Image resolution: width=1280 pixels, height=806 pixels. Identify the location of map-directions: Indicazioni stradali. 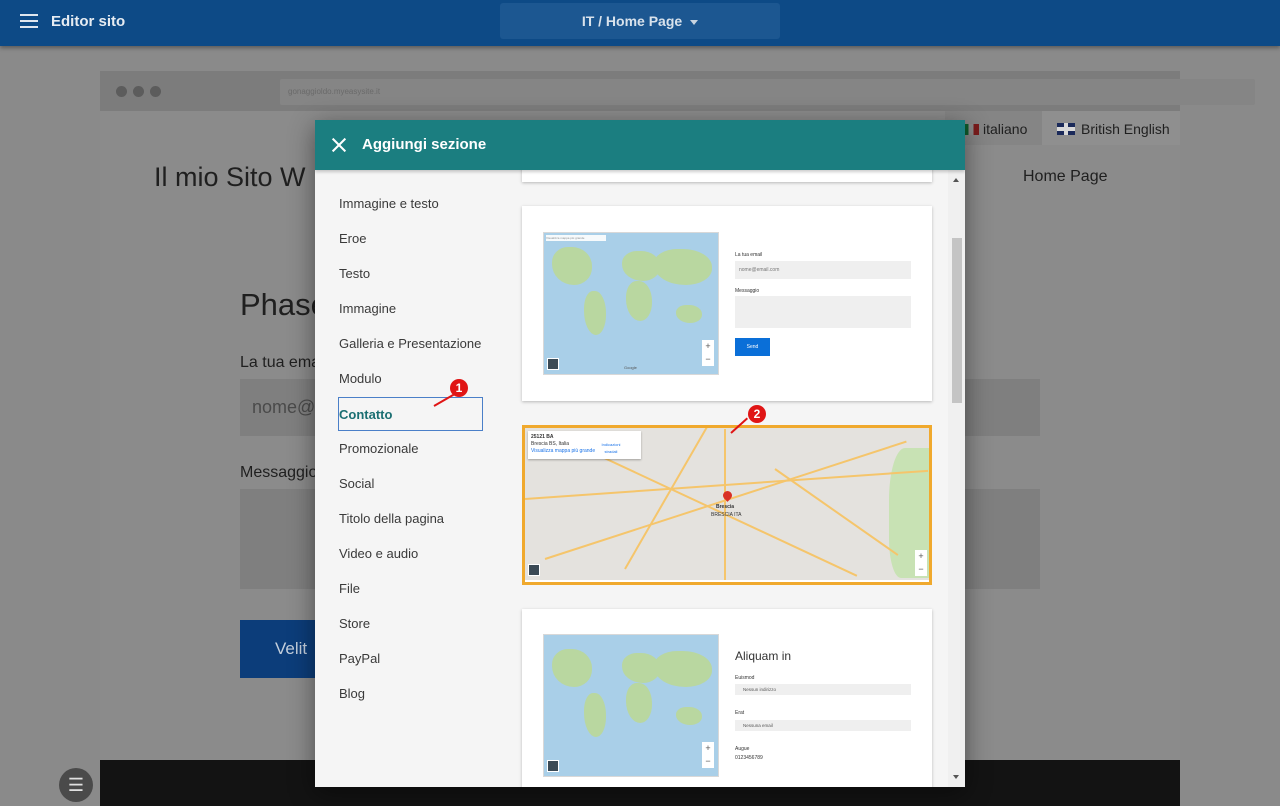
(611, 448).